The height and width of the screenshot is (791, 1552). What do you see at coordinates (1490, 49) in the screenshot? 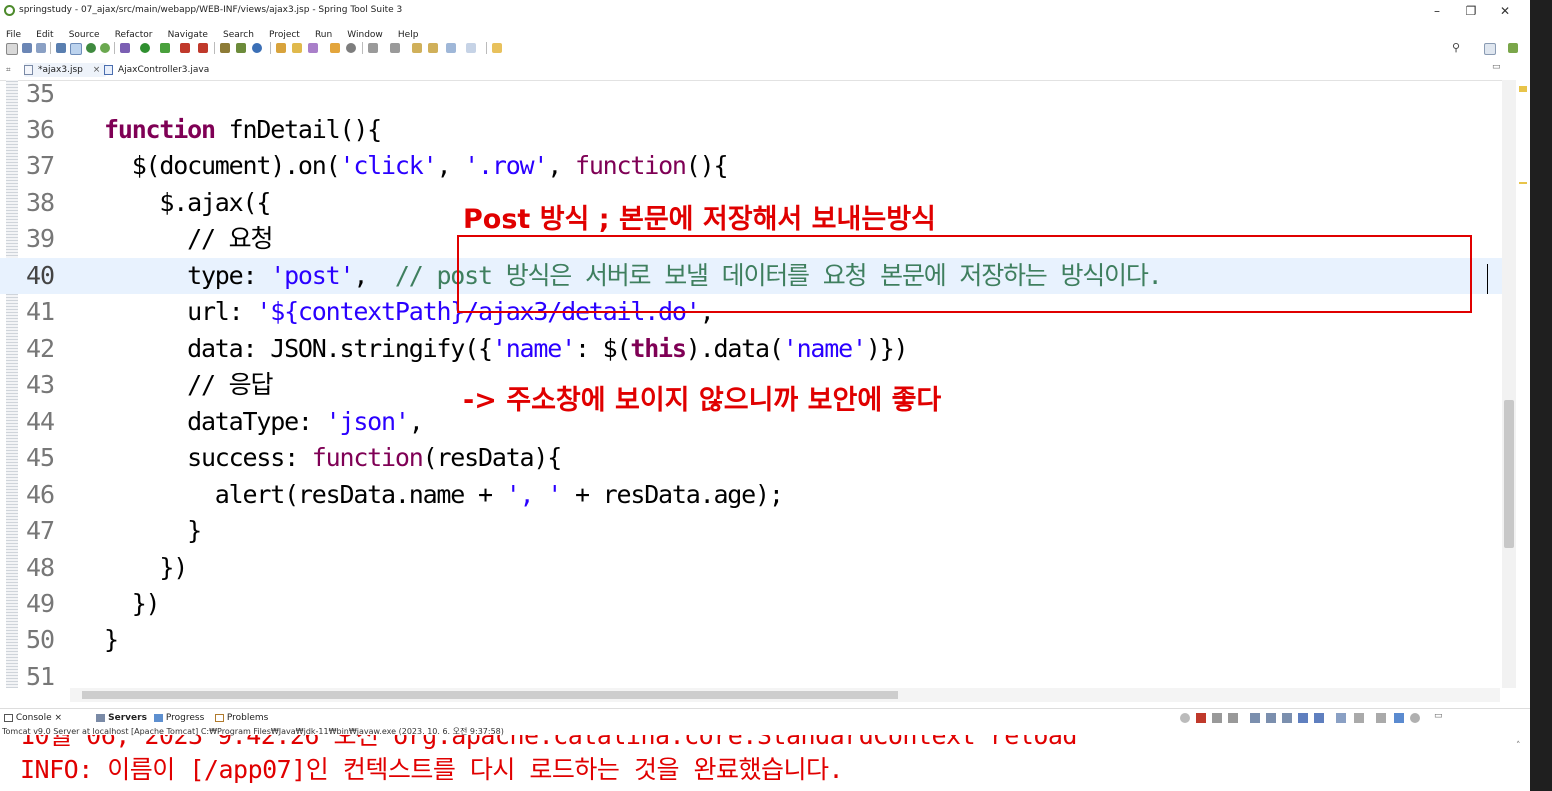
I see `perspective-icon` at bounding box center [1490, 49].